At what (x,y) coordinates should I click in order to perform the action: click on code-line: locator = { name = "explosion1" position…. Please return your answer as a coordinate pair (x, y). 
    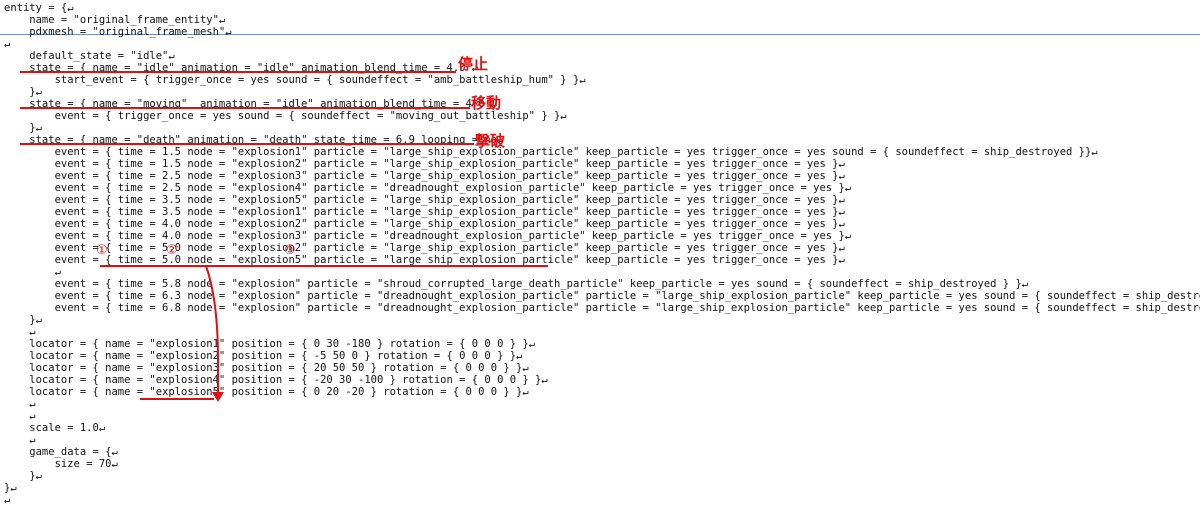
    Looking at the image, I should click on (600, 344).